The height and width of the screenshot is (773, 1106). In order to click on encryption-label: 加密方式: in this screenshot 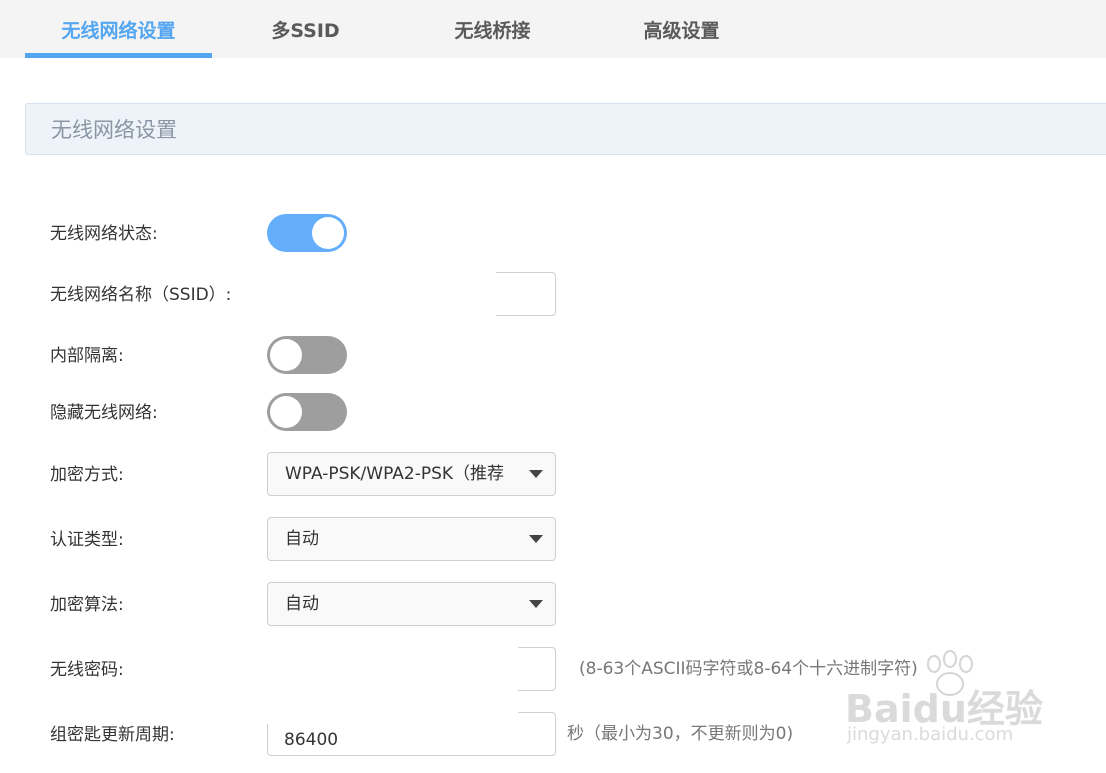, I will do `click(87, 475)`.